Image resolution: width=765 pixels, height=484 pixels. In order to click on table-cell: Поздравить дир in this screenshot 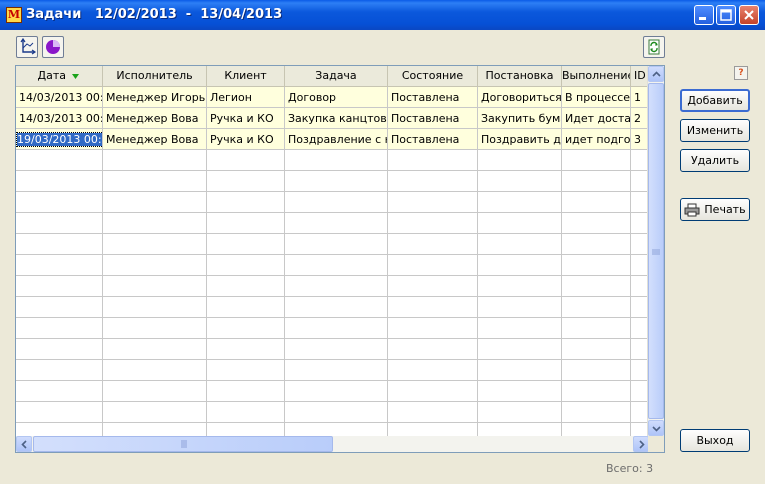, I will do `click(520, 139)`.